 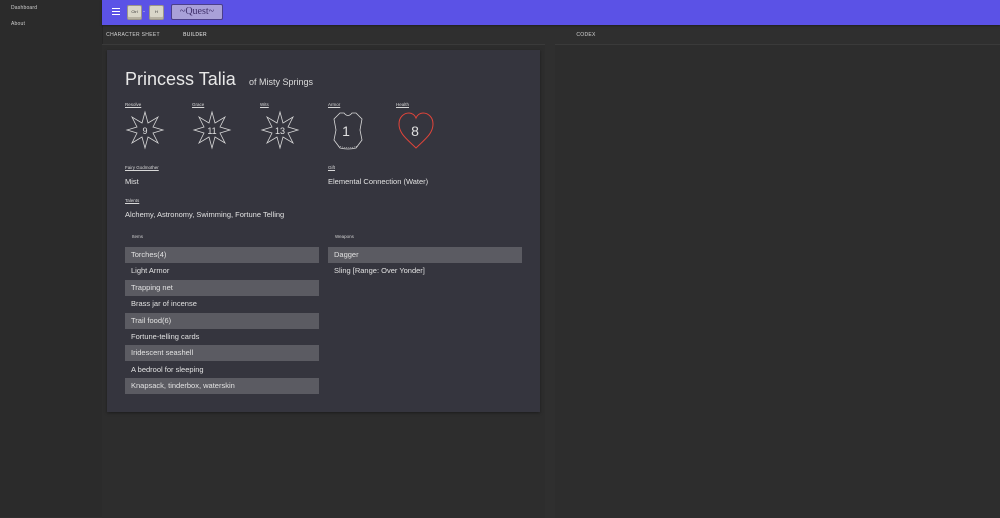 I want to click on sidebar-item-dashboard: Dashboard, so click(x=24, y=8).